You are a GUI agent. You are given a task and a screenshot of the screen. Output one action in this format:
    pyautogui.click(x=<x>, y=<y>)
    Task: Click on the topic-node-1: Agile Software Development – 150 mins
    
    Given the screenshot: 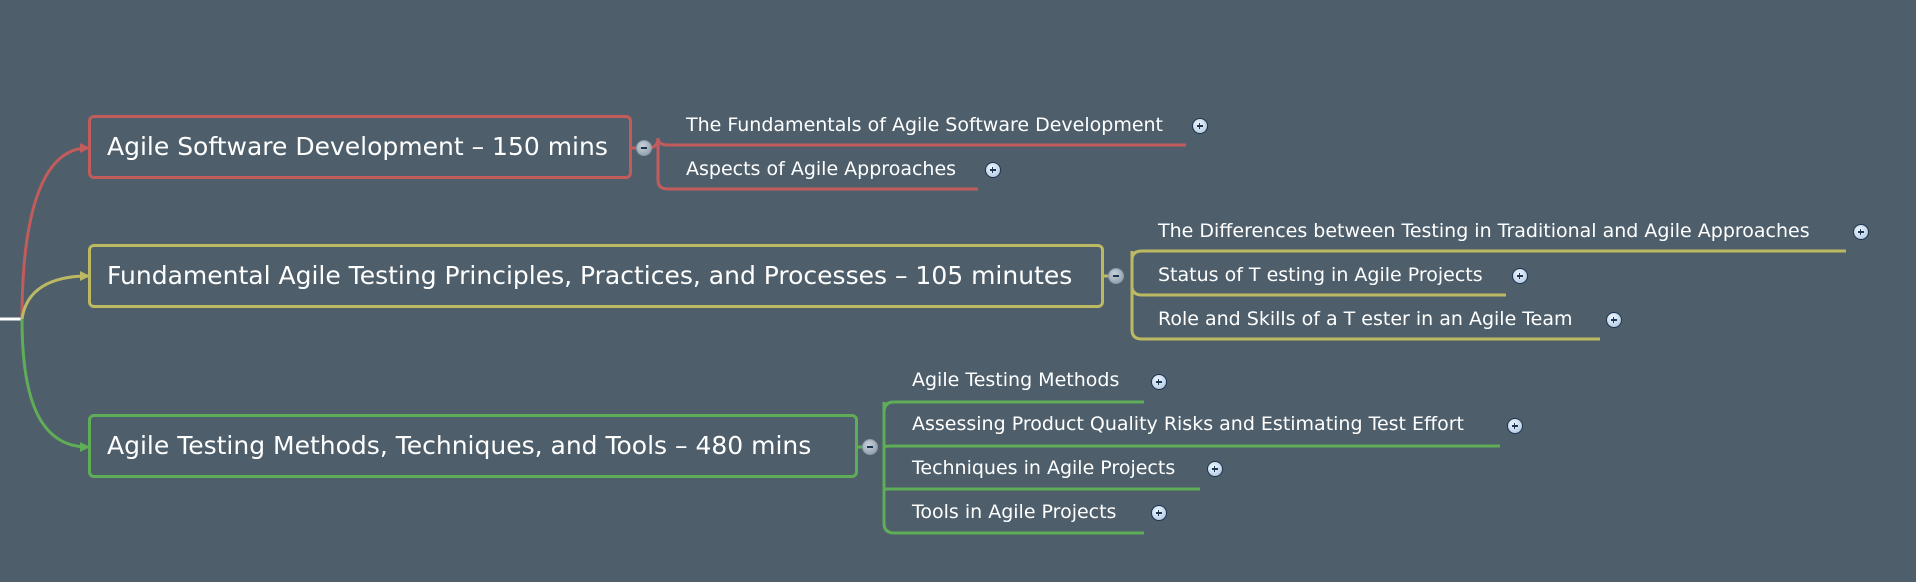 What is the action you would take?
    pyautogui.click(x=360, y=147)
    